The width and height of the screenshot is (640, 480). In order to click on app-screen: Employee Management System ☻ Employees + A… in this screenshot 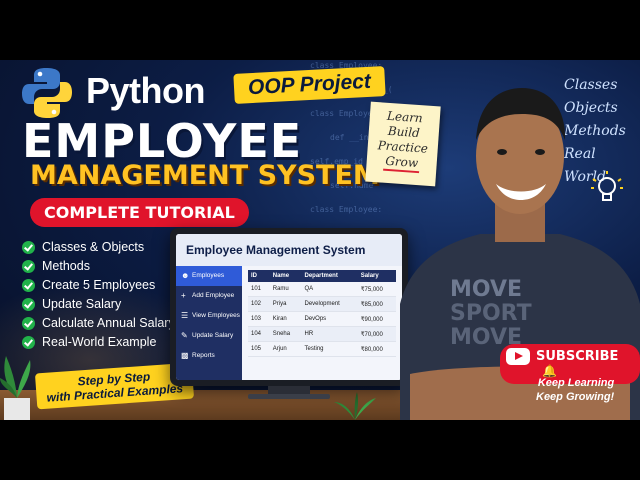, I will do `click(289, 307)`.